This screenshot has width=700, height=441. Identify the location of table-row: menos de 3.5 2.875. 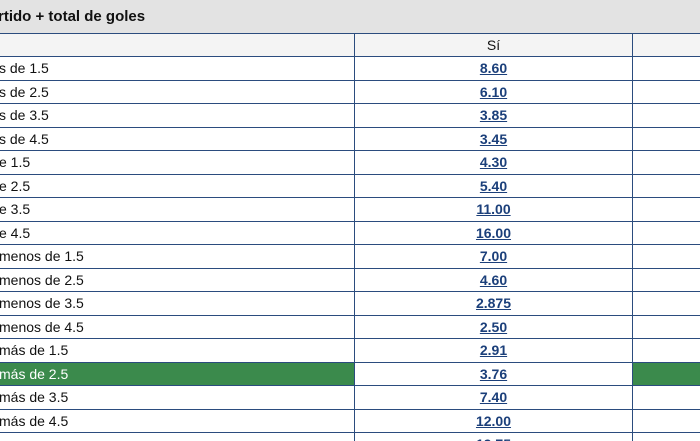
(350, 303).